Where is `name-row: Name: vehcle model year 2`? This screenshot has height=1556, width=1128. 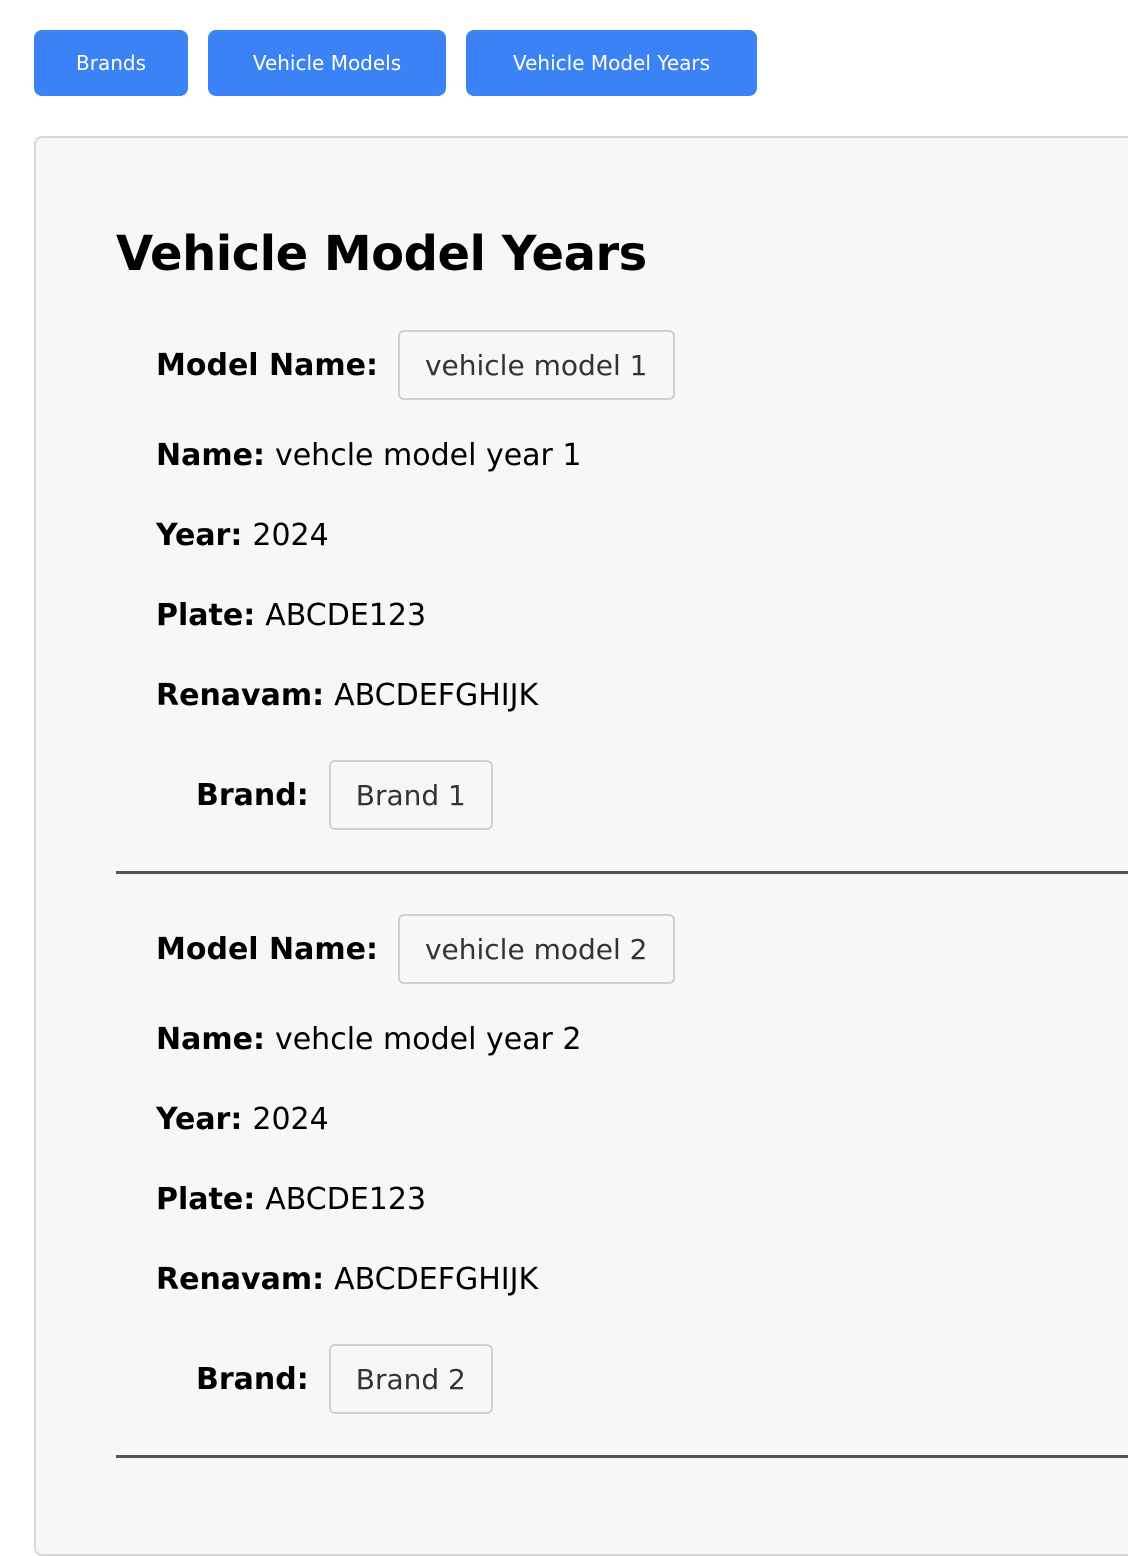 name-row: Name: vehcle model year 2 is located at coordinates (369, 1039).